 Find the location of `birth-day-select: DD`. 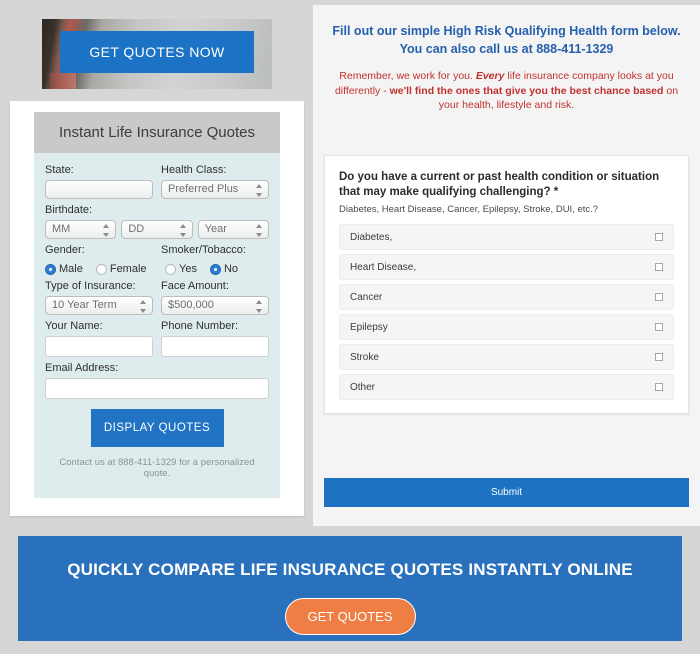

birth-day-select: DD is located at coordinates (157, 229).